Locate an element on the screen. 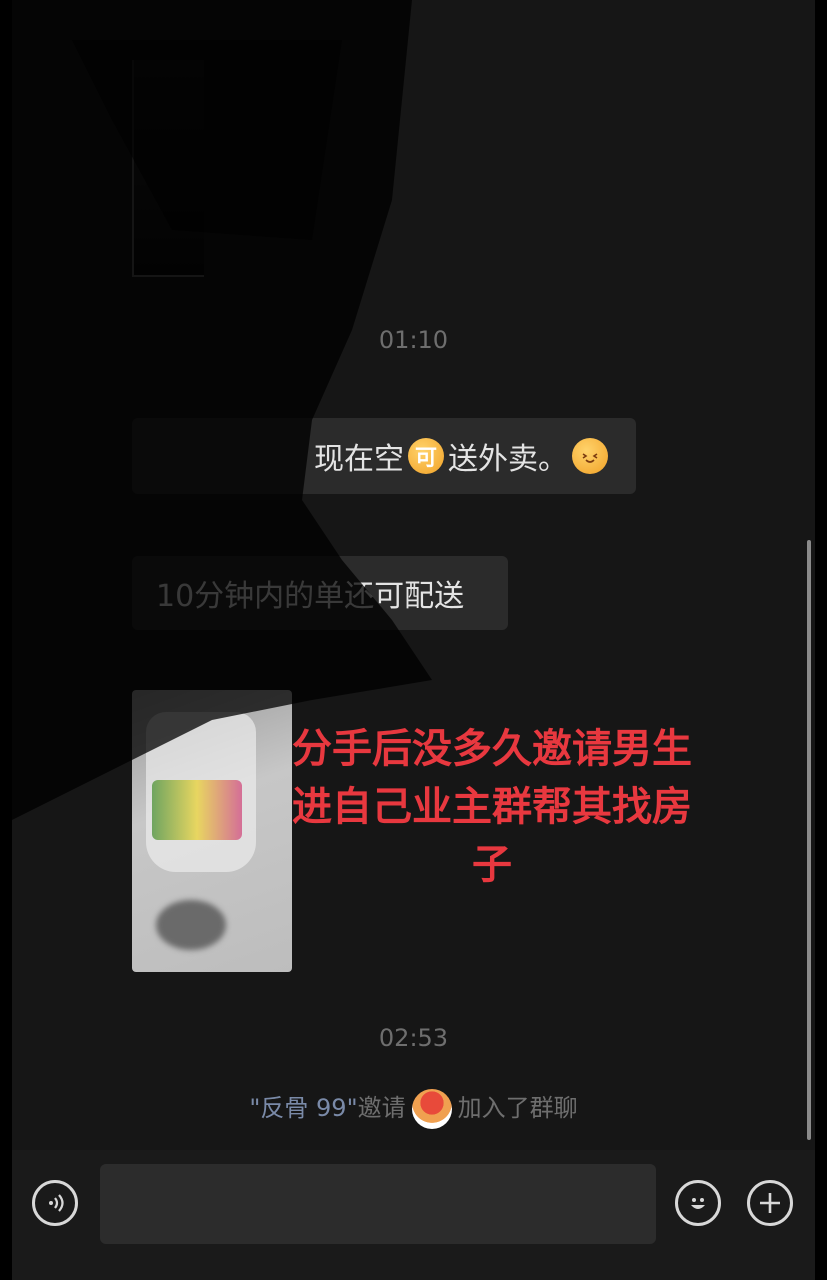 This screenshot has height=1280, width=827. floor-stain is located at coordinates (191, 925).